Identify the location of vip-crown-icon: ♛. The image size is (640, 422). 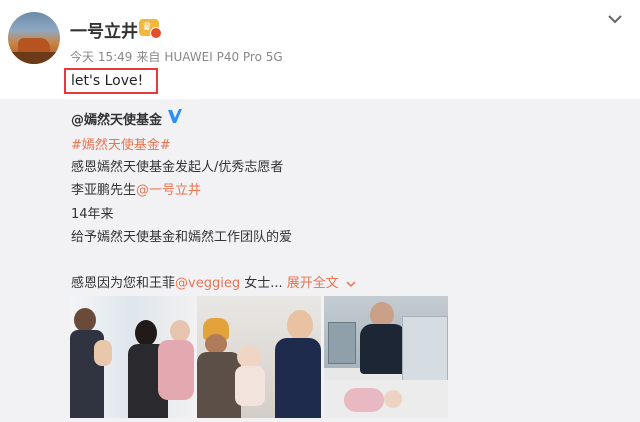
(150, 29).